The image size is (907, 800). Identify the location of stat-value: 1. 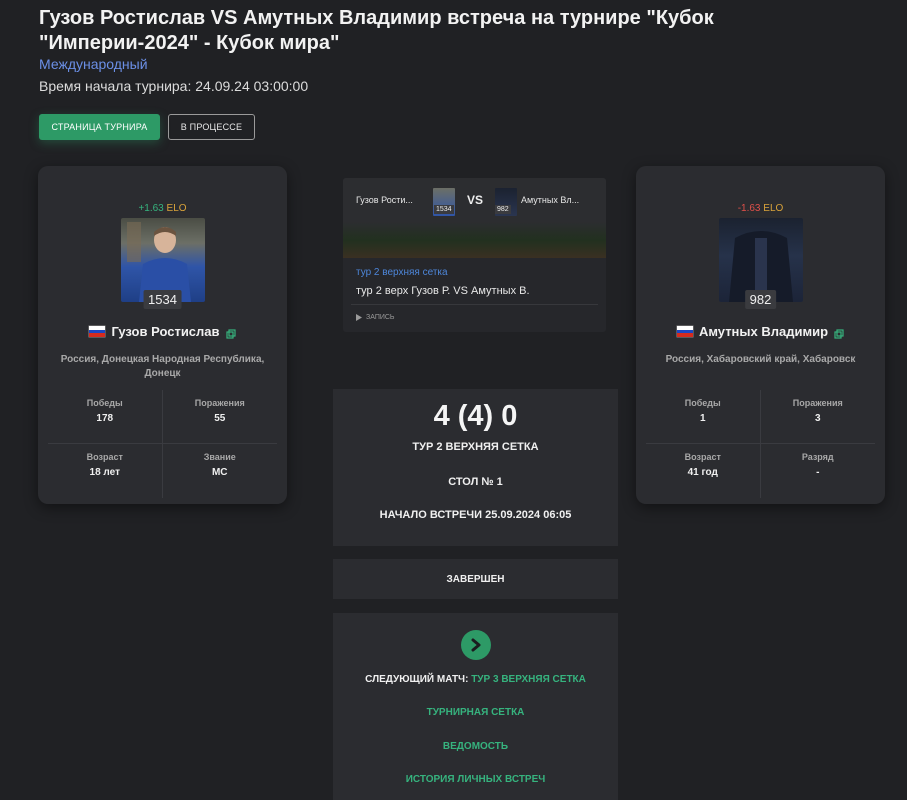
(702, 418).